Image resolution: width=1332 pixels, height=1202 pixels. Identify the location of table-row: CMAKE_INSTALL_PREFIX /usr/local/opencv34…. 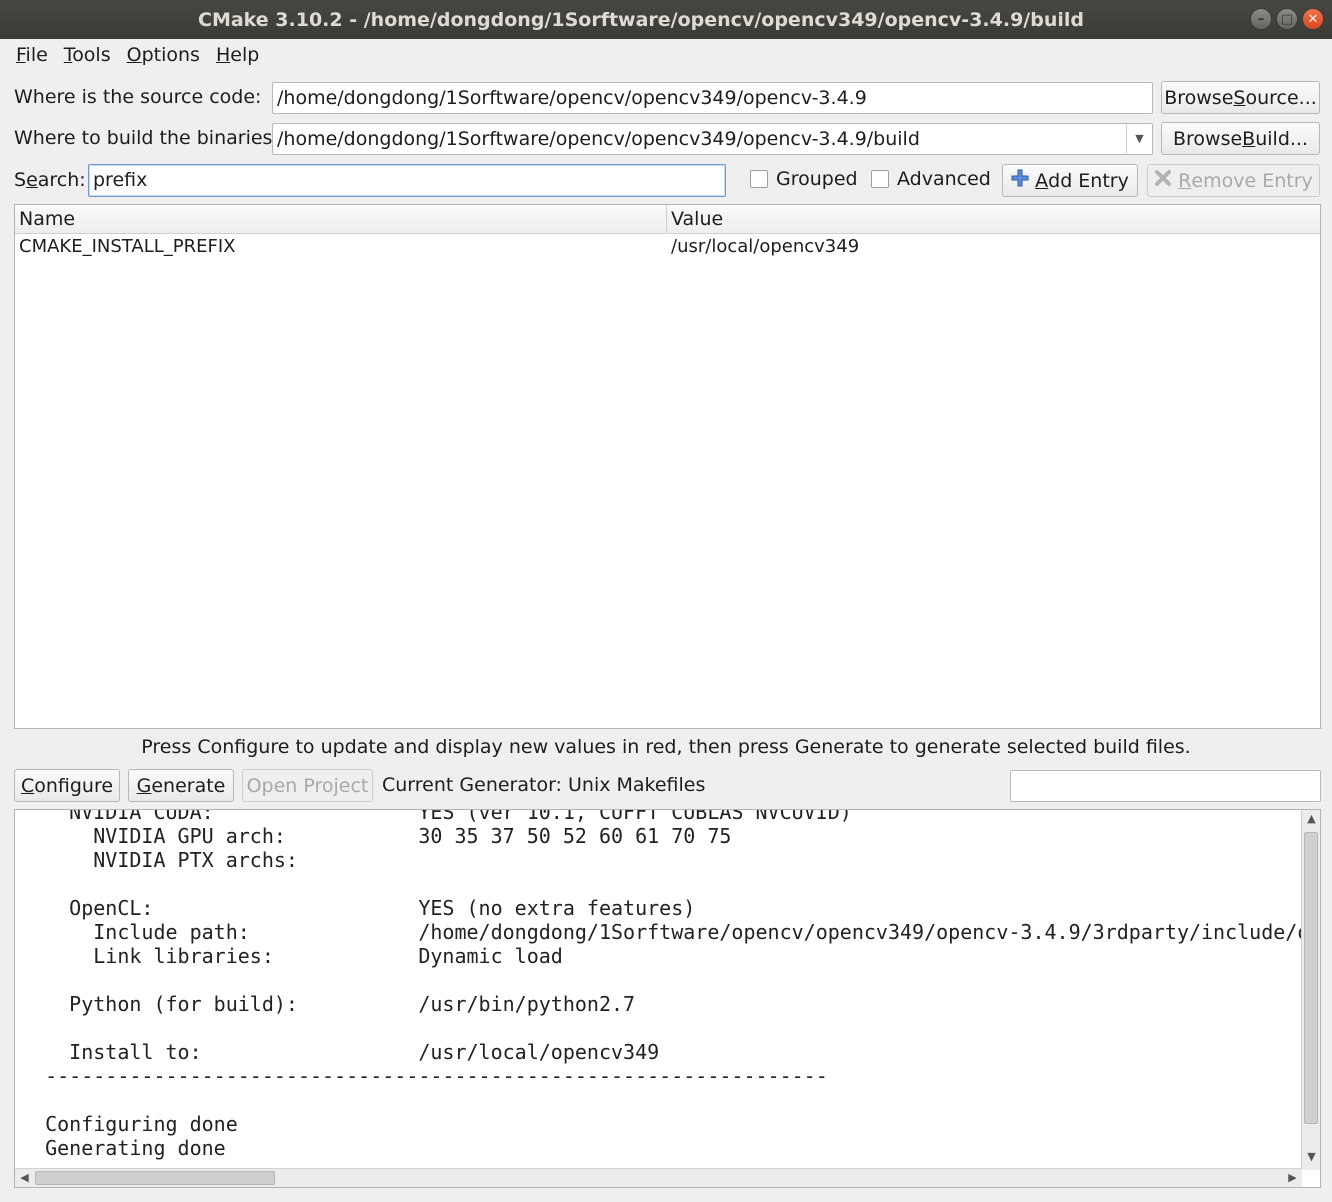
(667, 247).